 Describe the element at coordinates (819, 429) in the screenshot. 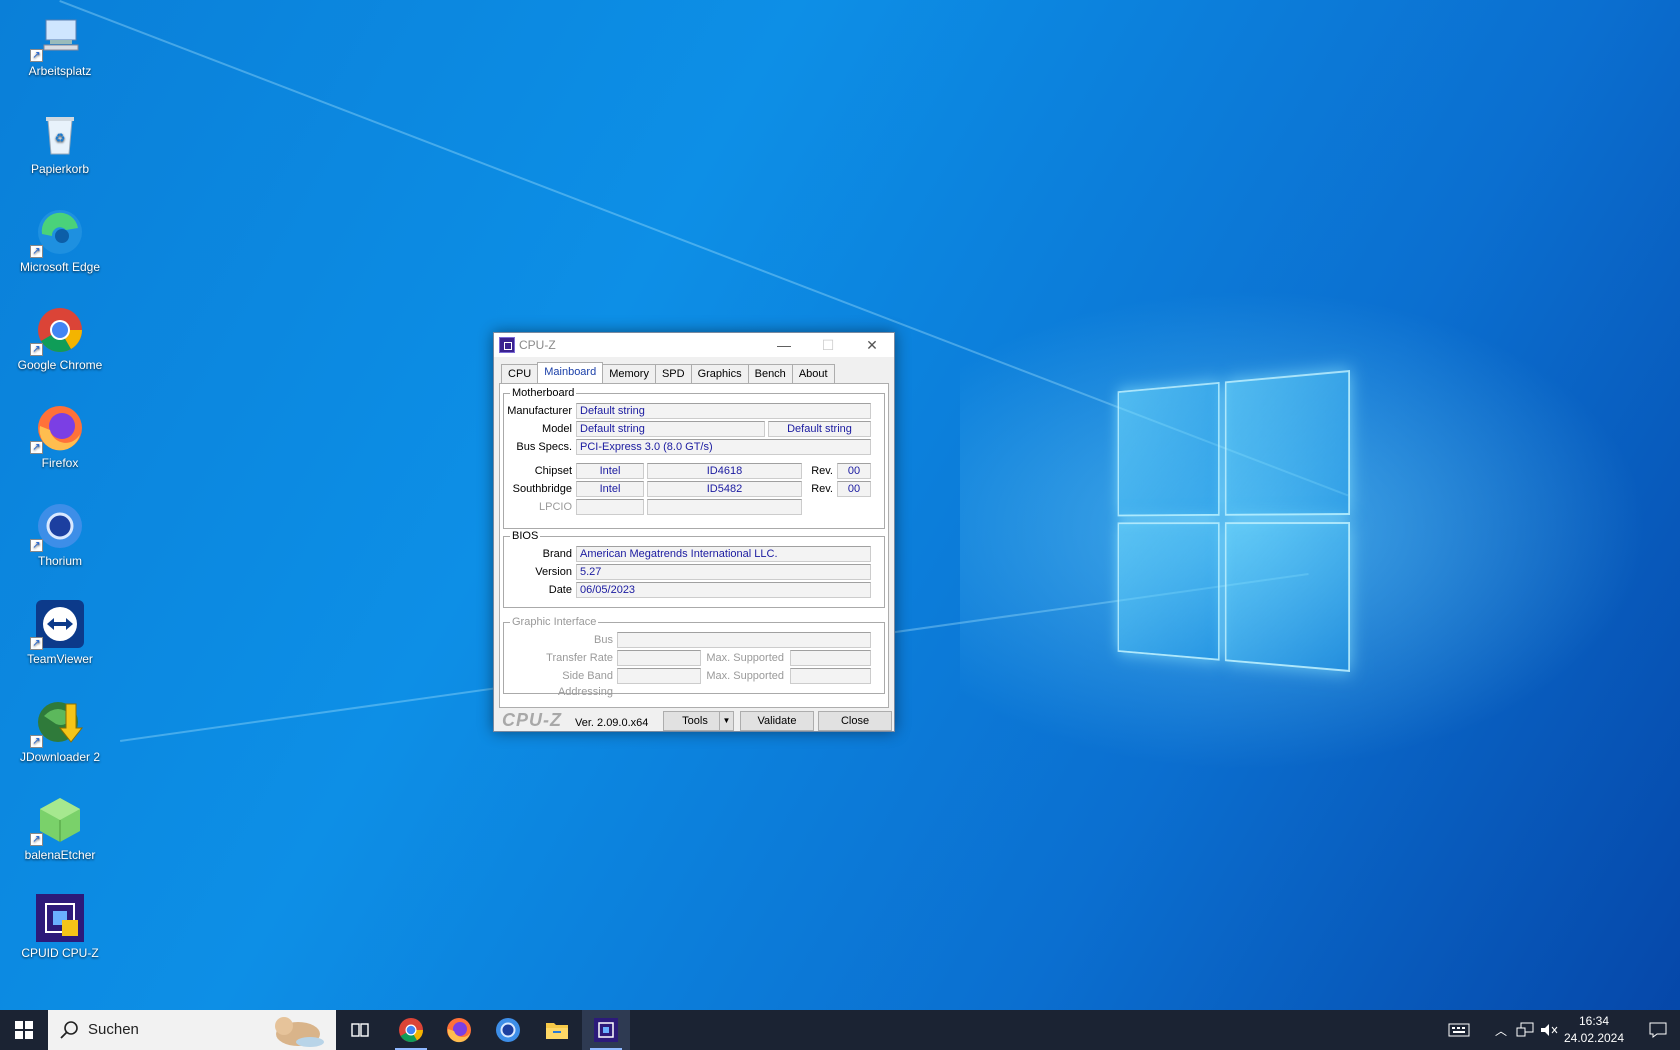

I see `model-revision-value: Default string` at that location.